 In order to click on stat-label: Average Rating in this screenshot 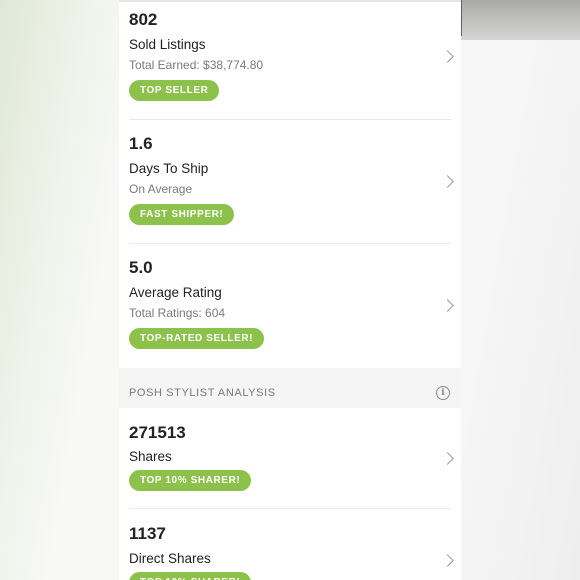, I will do `click(175, 292)`.